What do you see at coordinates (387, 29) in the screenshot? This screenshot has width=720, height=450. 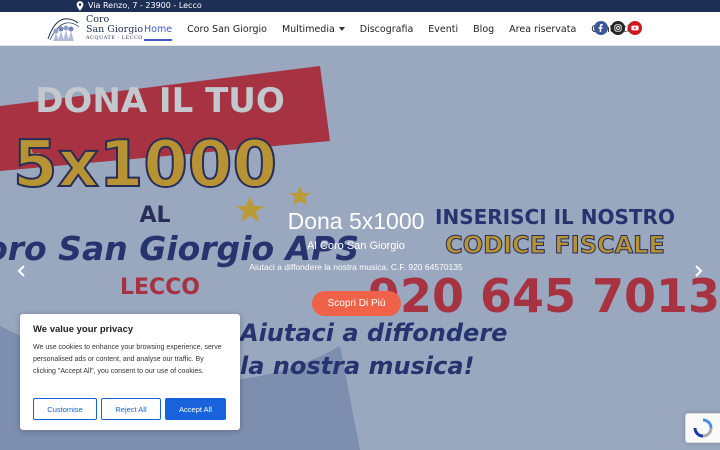 I see `nav-discografia: Discografia` at bounding box center [387, 29].